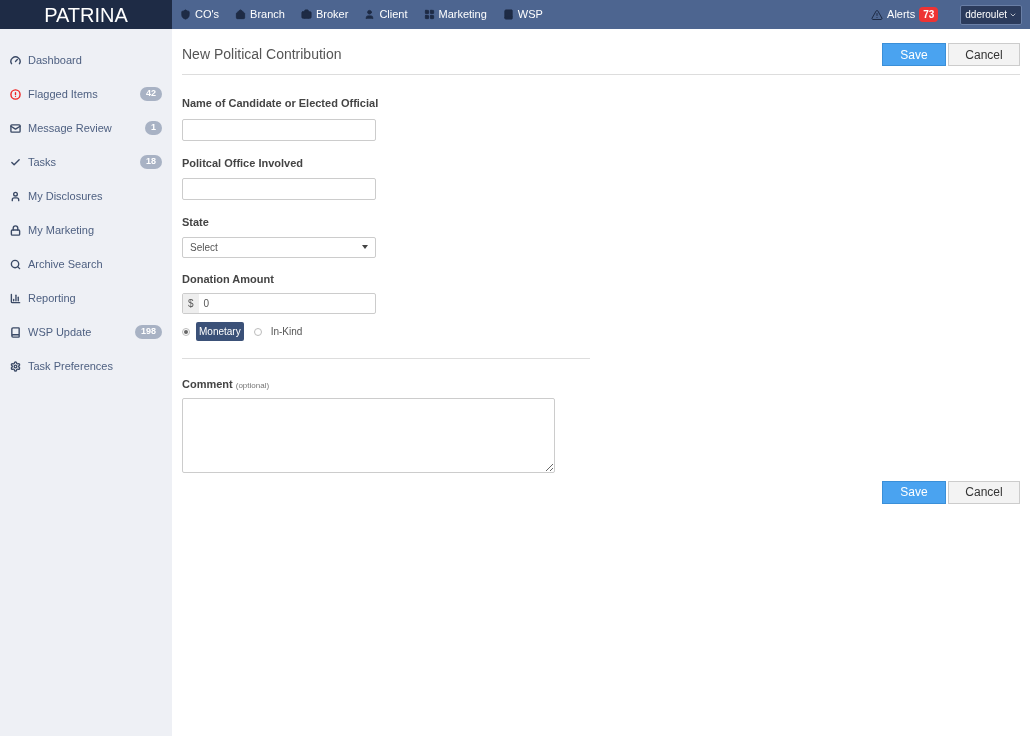 This screenshot has height=736, width=1030. I want to click on sidebar-item: Reporting, so click(86, 298).